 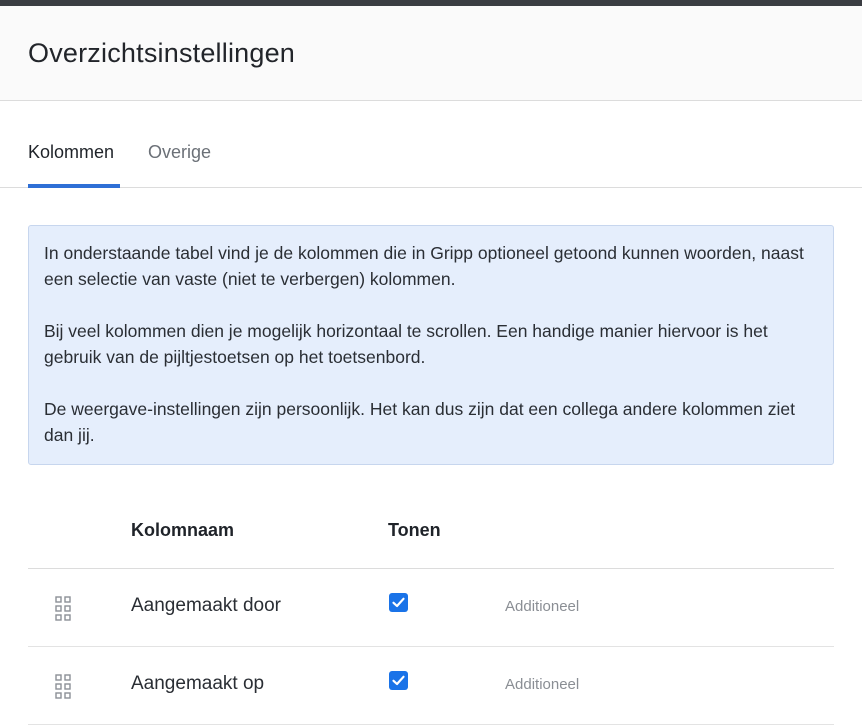 What do you see at coordinates (183, 530) in the screenshot?
I see `column-header-name: Kolomnaam` at bounding box center [183, 530].